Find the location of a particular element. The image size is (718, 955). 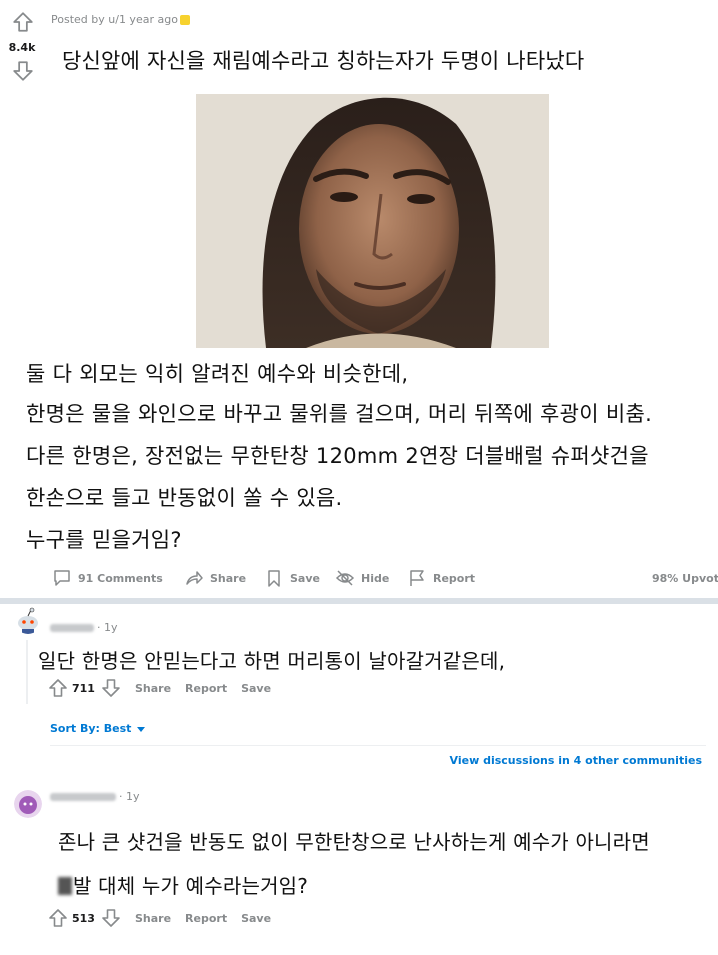

post-image is located at coordinates (372, 221).